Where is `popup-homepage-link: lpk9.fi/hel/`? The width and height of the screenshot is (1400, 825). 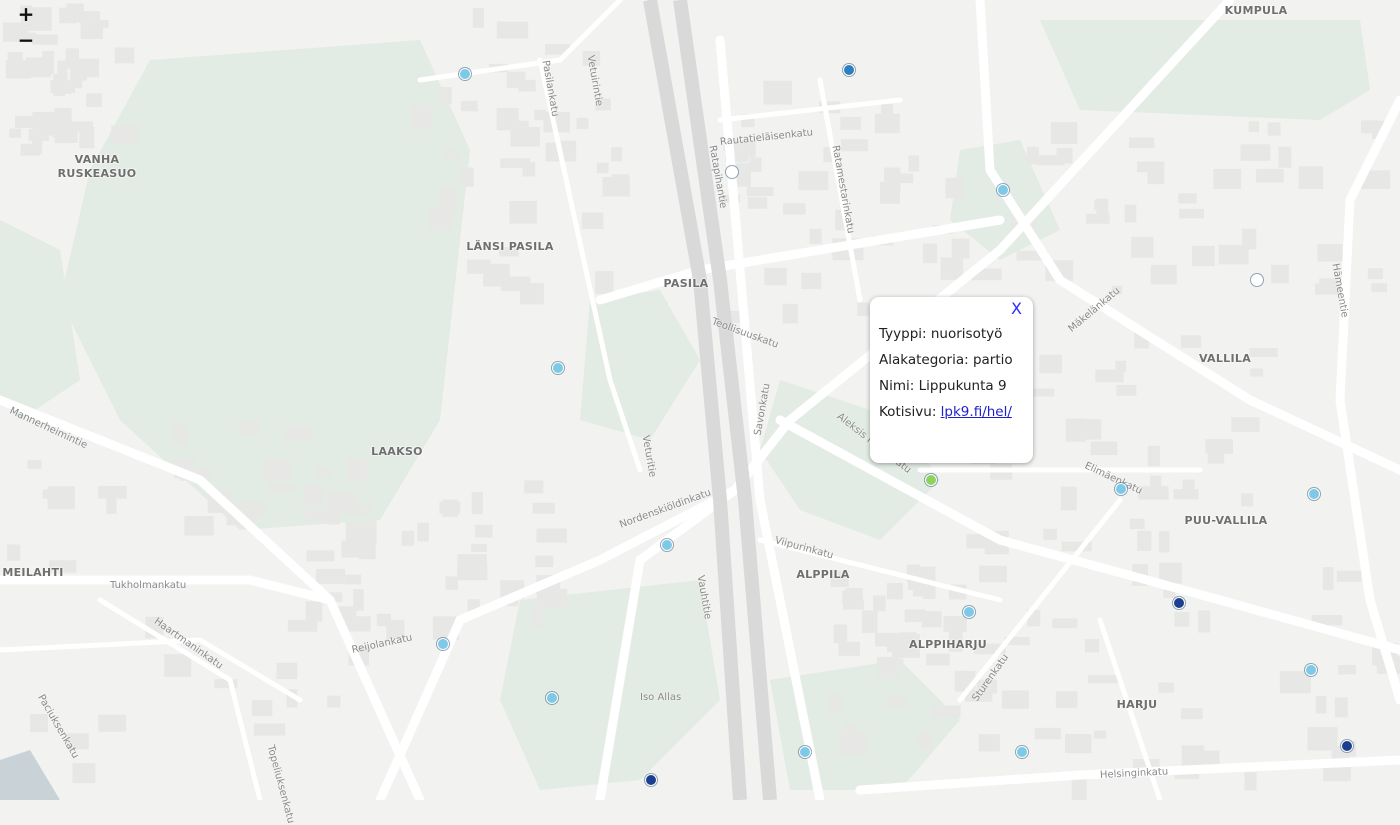
popup-homepage-link: lpk9.fi/hel/ is located at coordinates (976, 412).